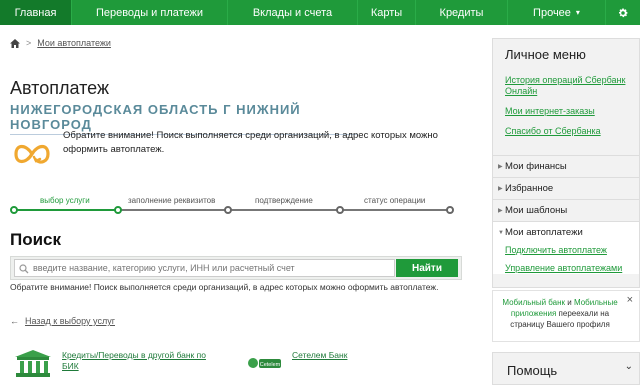 The width and height of the screenshot is (640, 385). I want to click on nav-transfers-label: Переводы и платежи, so click(149, 12).